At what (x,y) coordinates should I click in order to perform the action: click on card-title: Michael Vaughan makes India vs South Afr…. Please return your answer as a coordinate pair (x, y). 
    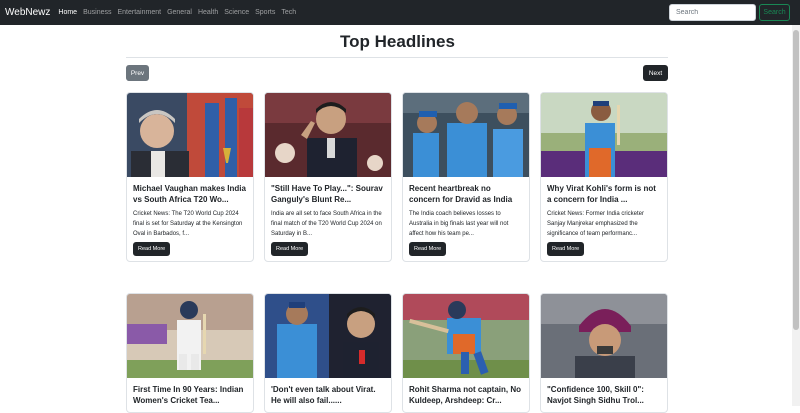
    Looking at the image, I should click on (190, 194).